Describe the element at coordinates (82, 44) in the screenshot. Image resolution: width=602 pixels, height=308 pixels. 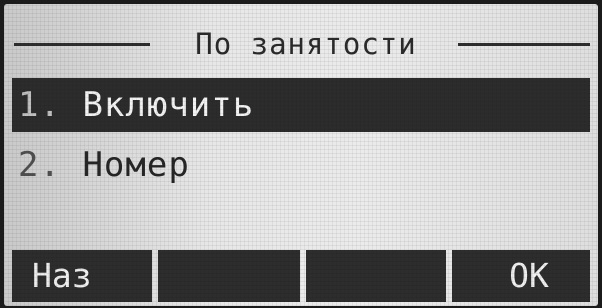
I see `title-rule-left` at that location.